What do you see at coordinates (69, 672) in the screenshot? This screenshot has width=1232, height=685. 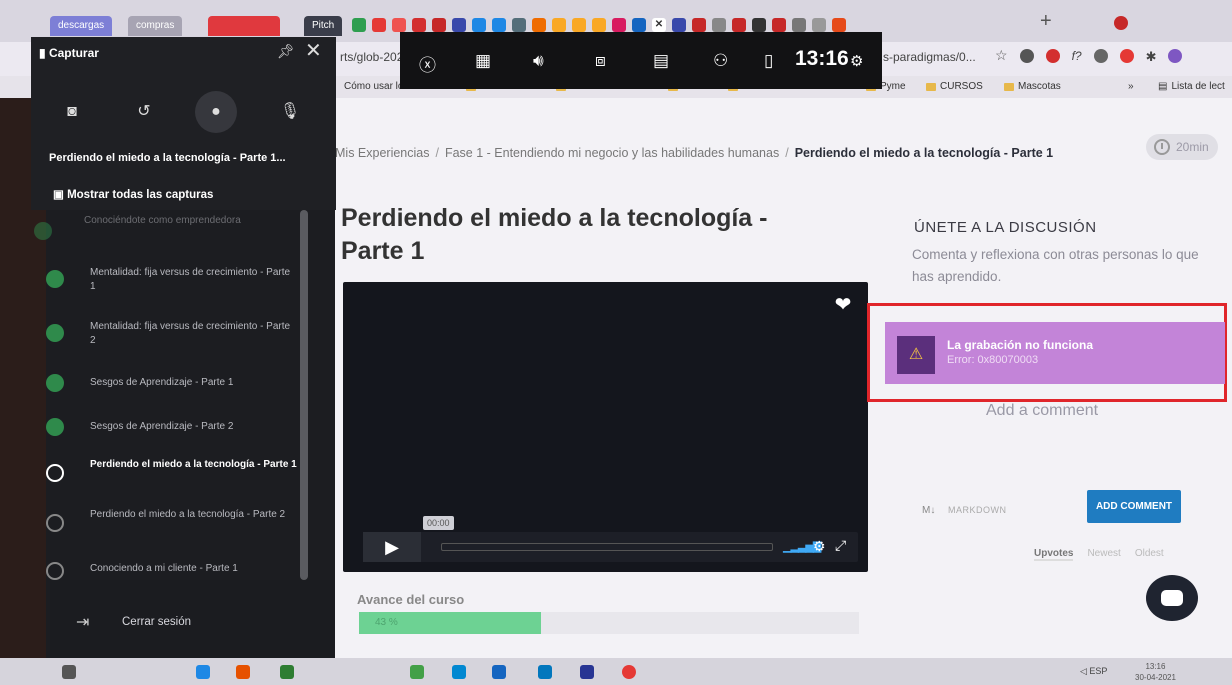 I see `start-icon` at bounding box center [69, 672].